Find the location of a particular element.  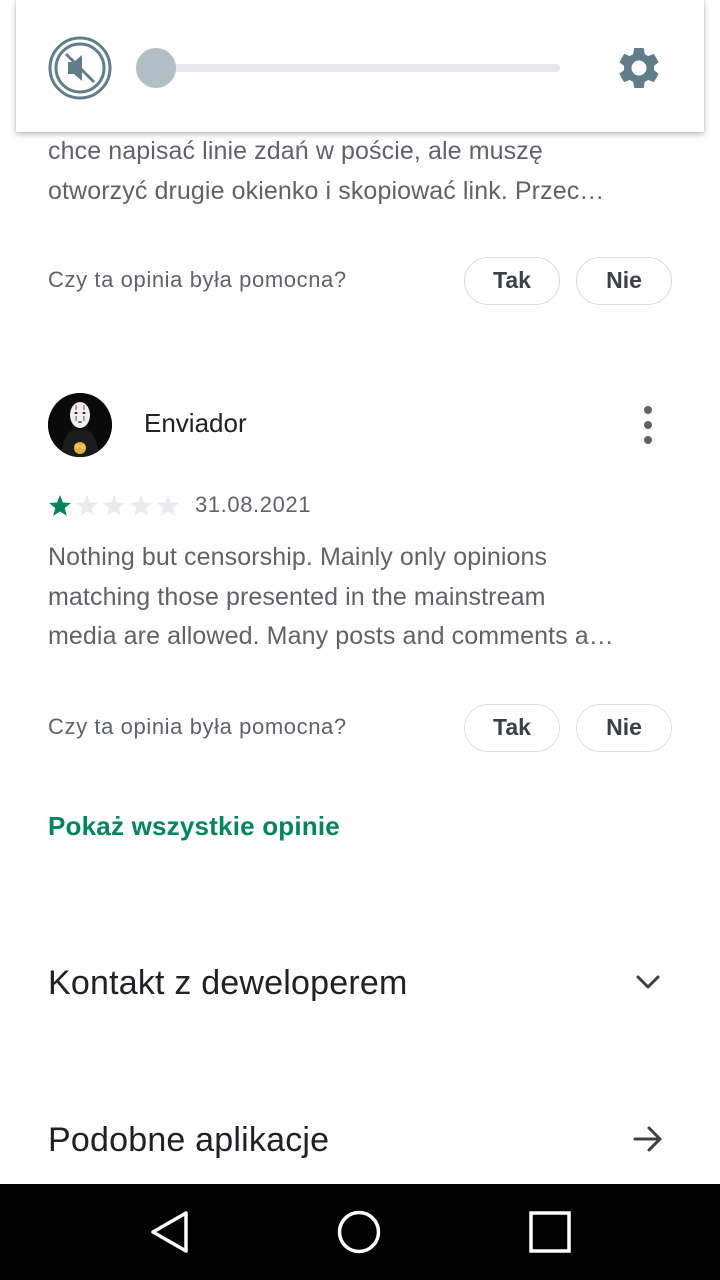

star-filled-icon is located at coordinates (60, 505).